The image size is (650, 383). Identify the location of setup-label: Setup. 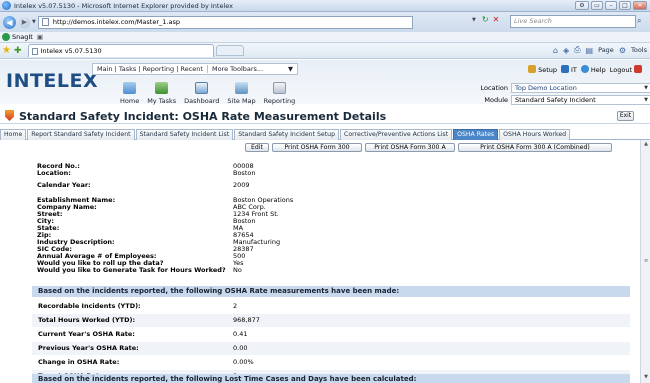
(548, 70).